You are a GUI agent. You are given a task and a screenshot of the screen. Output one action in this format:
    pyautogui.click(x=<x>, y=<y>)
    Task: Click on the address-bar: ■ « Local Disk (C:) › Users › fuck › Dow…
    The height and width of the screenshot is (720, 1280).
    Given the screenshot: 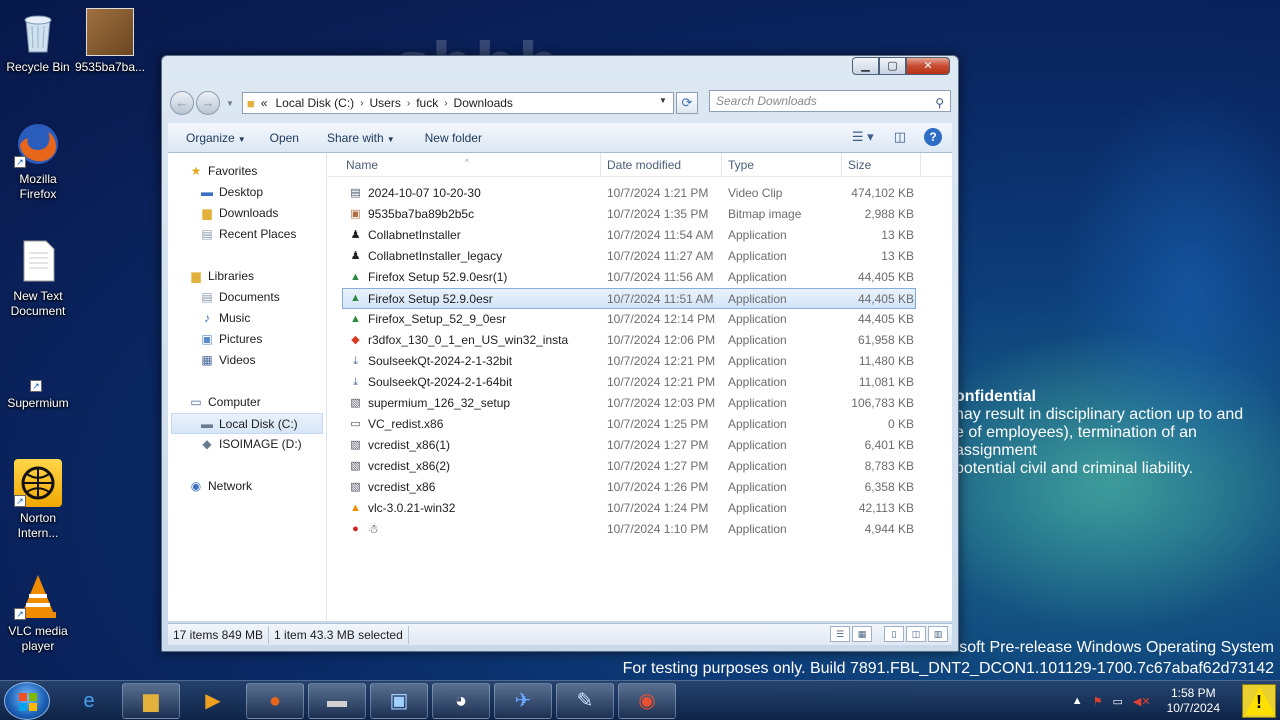 What is the action you would take?
    pyautogui.click(x=457, y=103)
    